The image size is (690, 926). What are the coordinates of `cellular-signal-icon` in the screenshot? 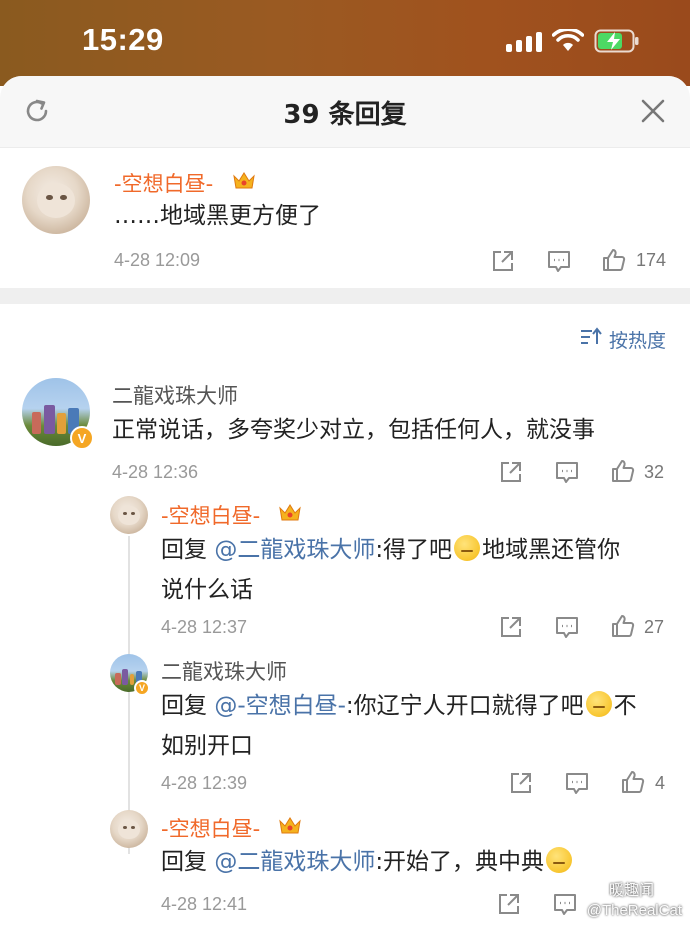 It's located at (524, 41).